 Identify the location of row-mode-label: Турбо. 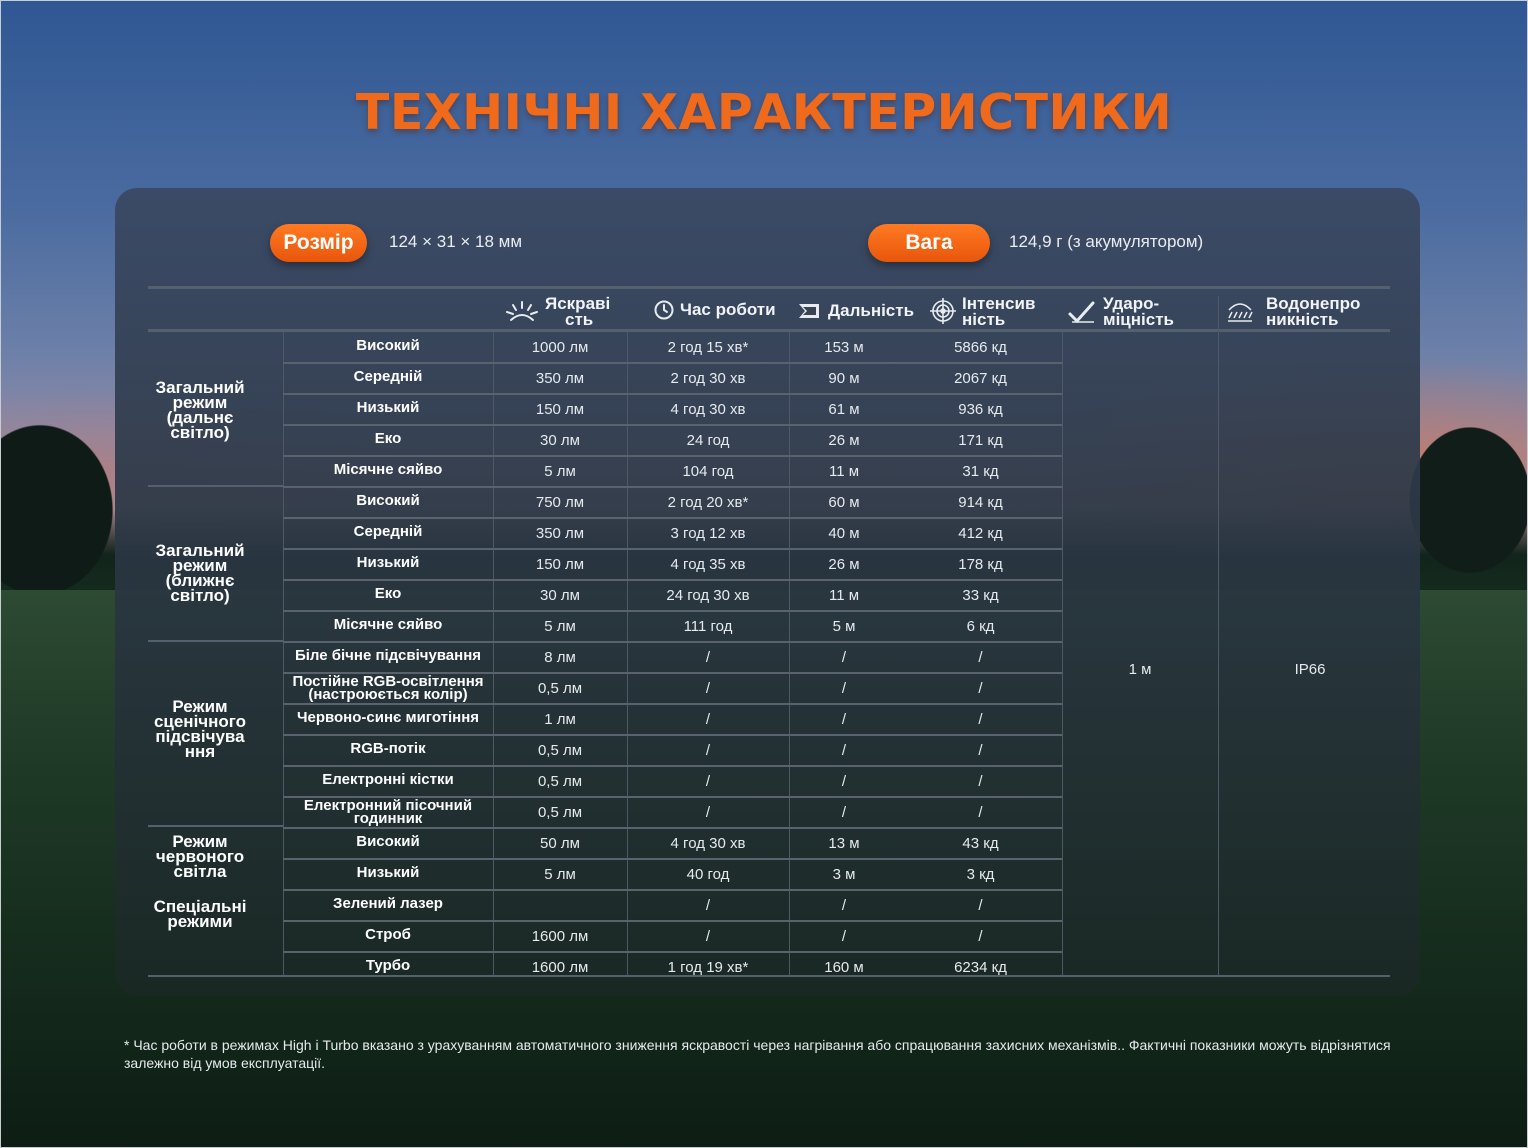
(388, 965).